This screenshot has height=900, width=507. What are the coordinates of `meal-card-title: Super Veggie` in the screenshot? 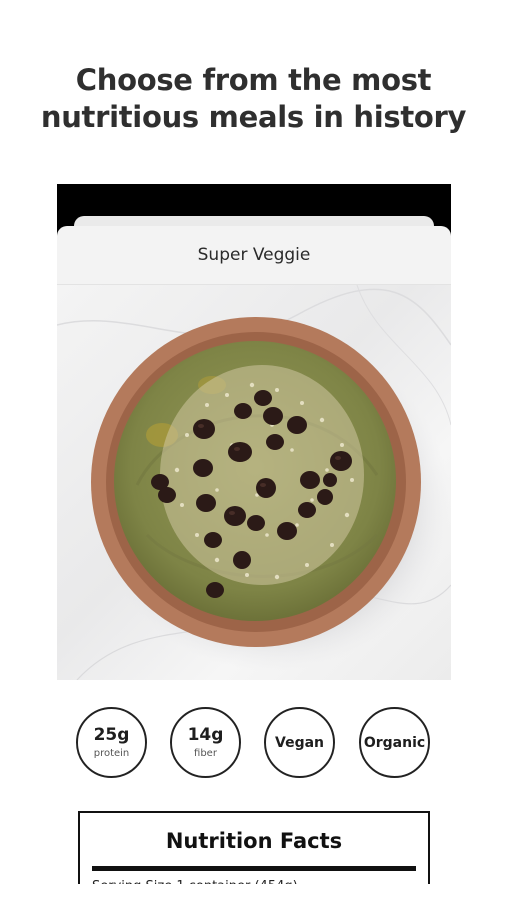 It's located at (254, 255).